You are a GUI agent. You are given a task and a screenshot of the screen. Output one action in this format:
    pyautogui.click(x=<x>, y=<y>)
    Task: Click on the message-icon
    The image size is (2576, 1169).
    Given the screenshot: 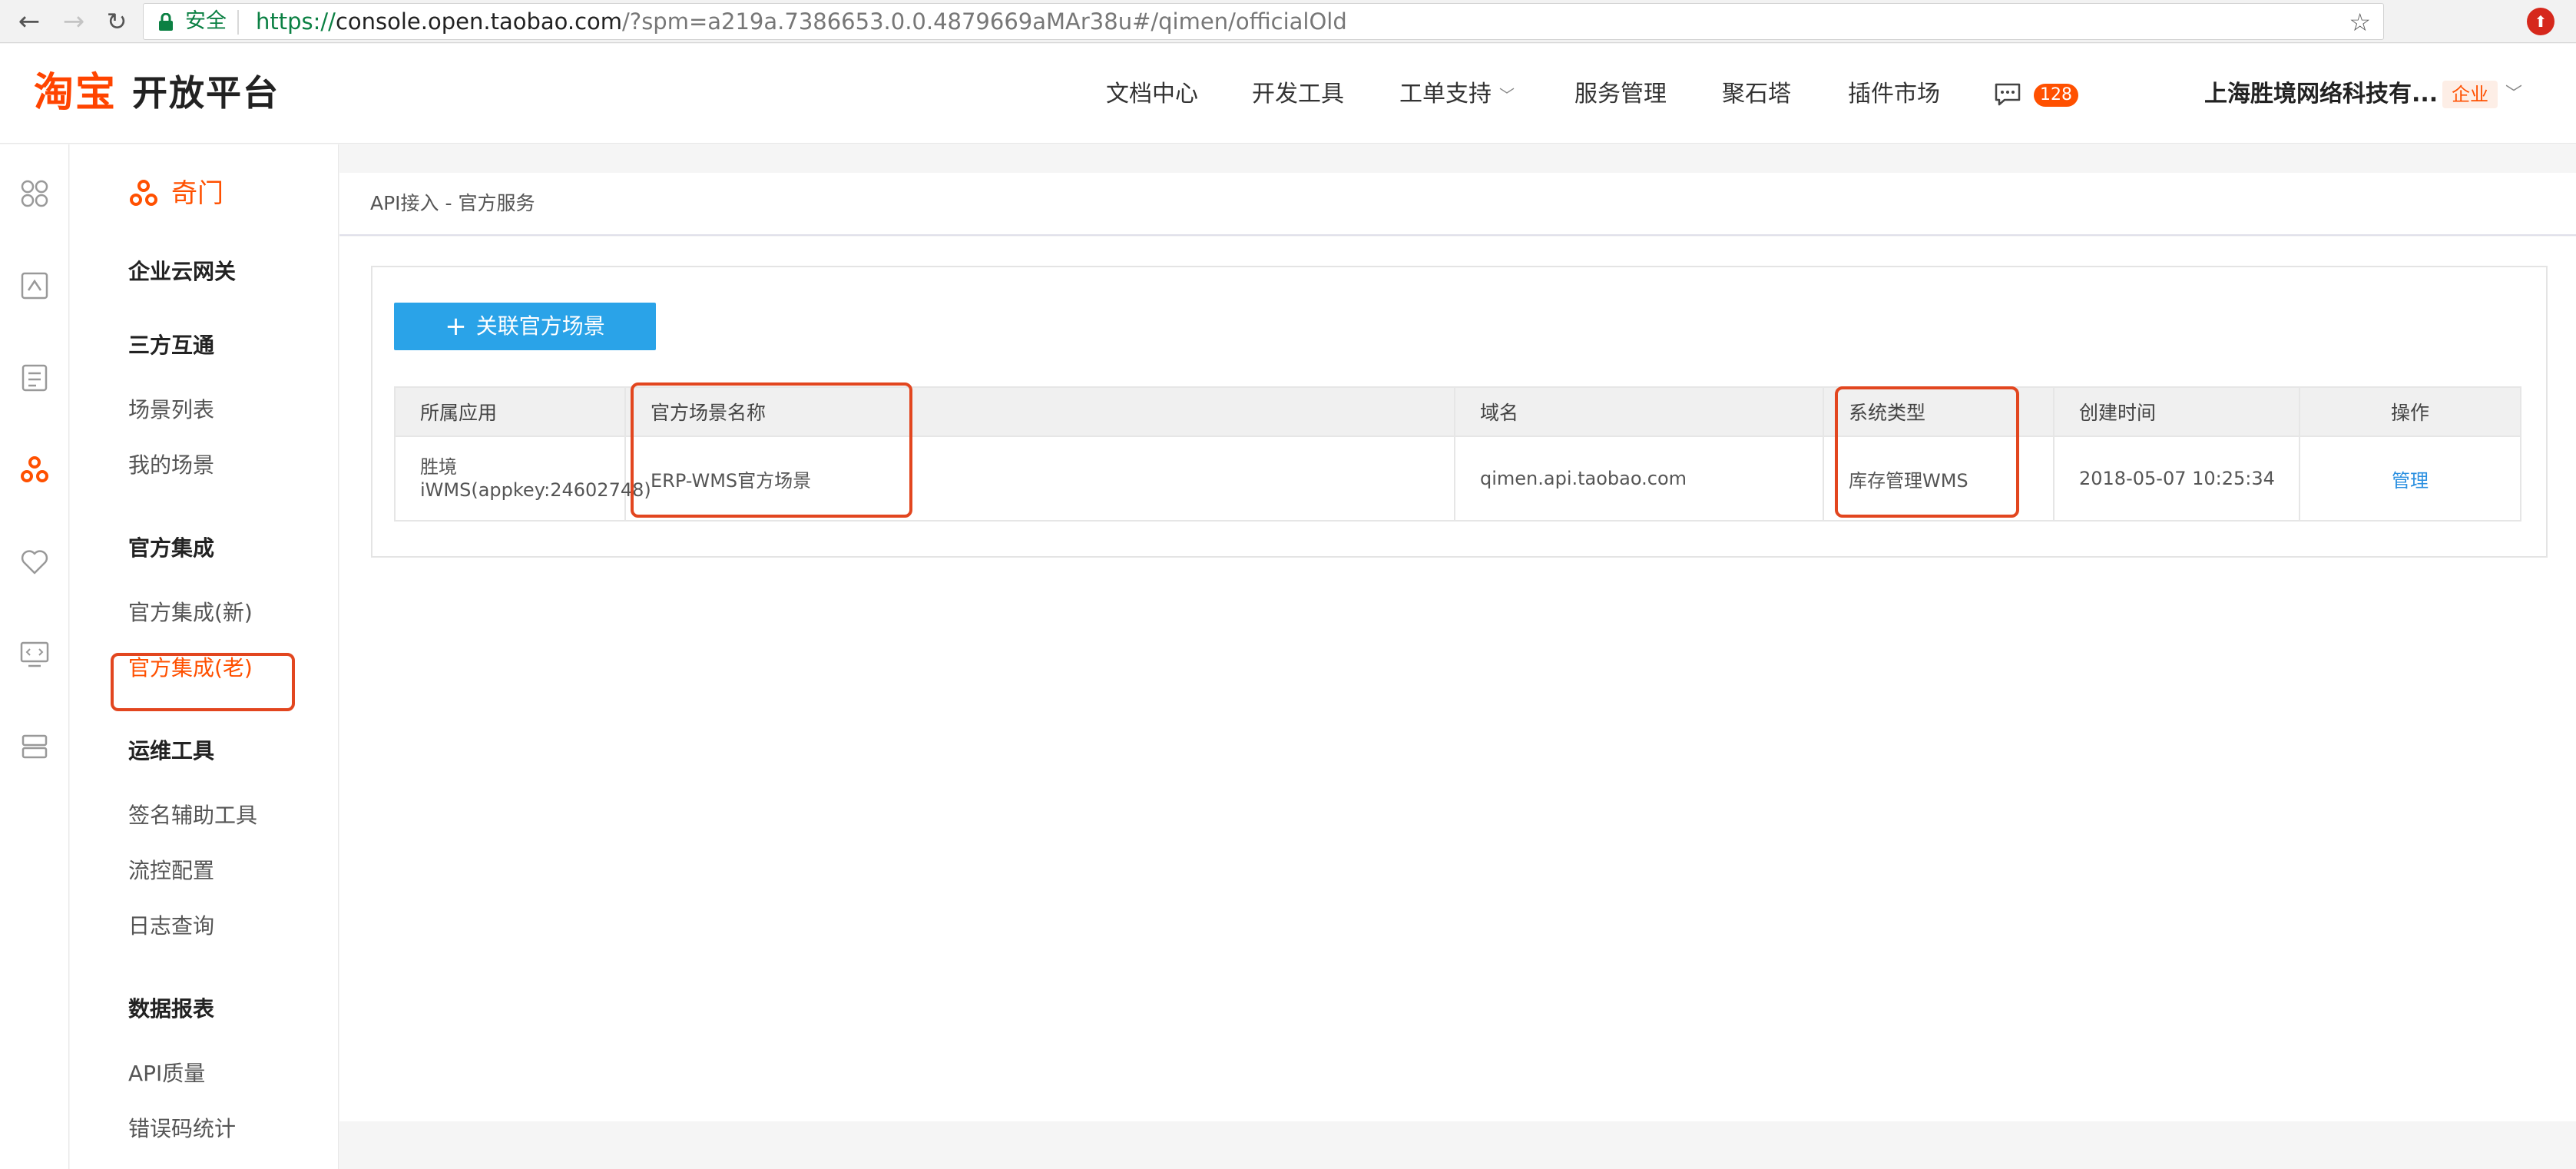 What is the action you would take?
    pyautogui.click(x=2008, y=94)
    